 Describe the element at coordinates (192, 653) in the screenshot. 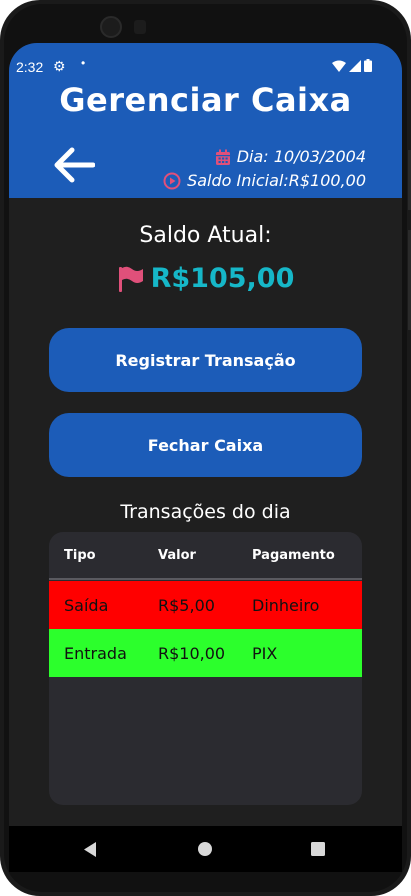

I see `cell-valor: R$10,00` at that location.